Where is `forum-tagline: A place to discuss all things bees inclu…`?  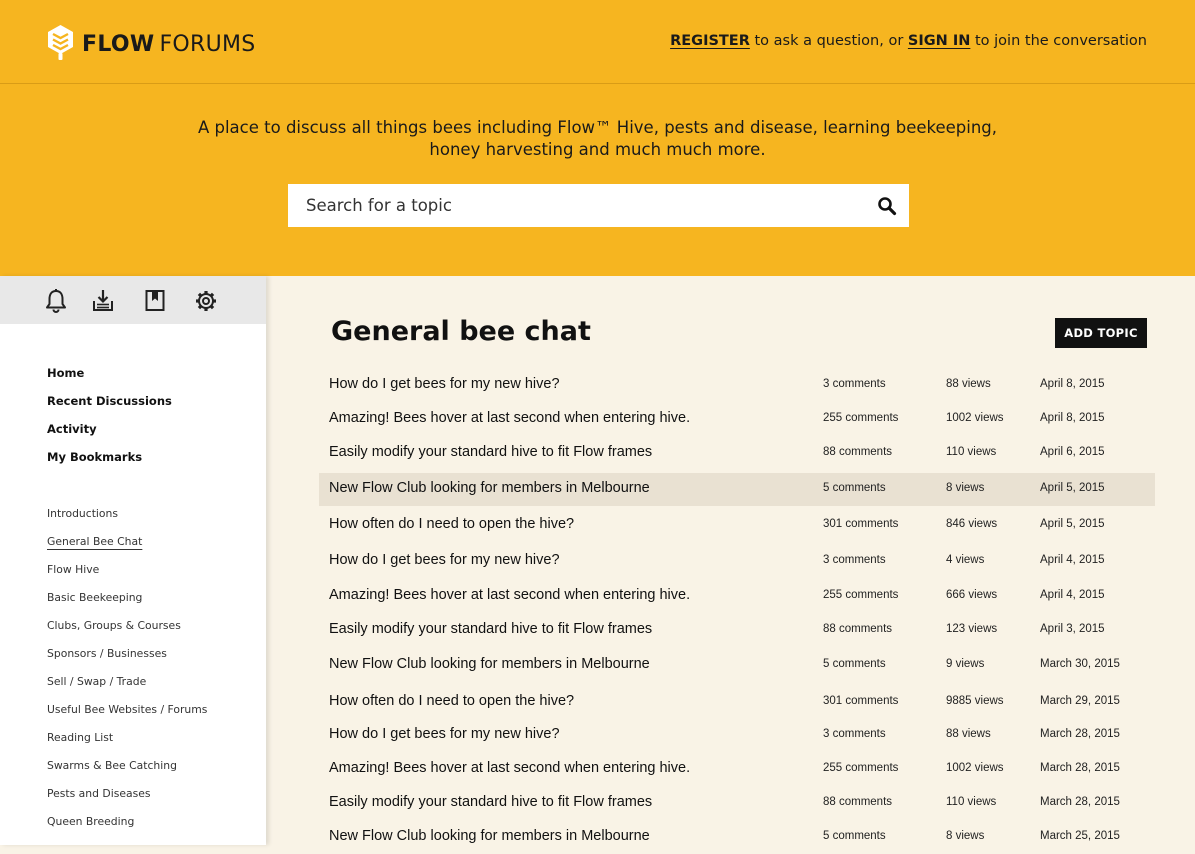 forum-tagline: A place to discuss all things bees inclu… is located at coordinates (597, 138).